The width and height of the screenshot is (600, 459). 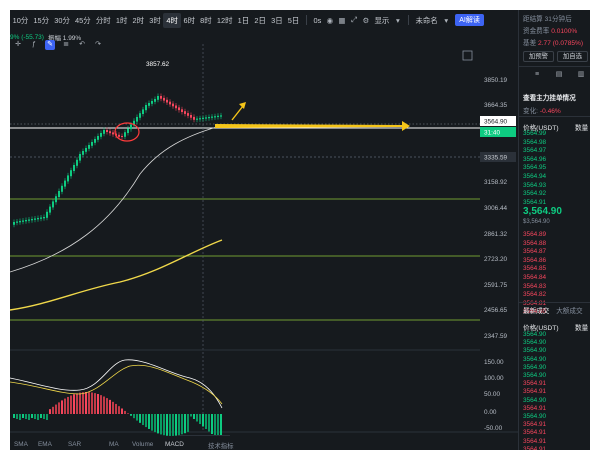 I want to click on order-book-row: 3564.95, so click(x=534, y=167).